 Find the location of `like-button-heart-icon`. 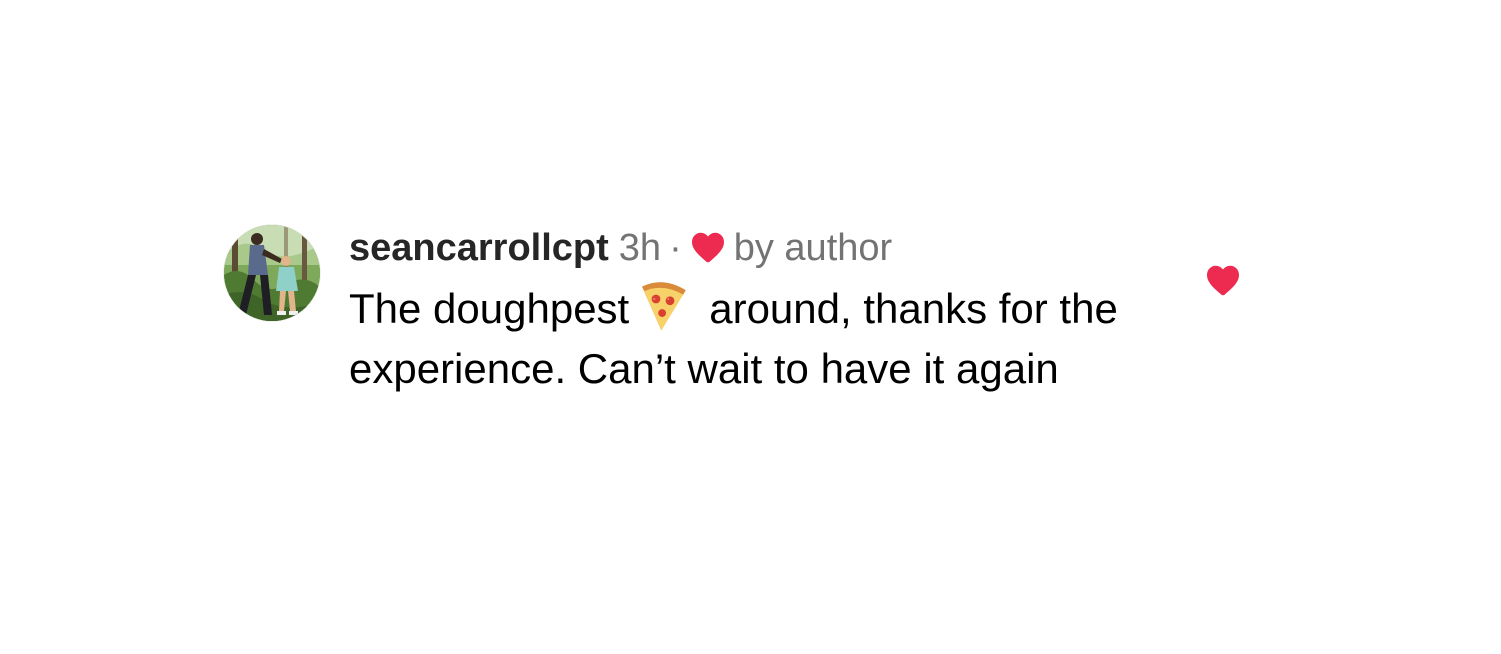

like-button-heart-icon is located at coordinates (1223, 280).